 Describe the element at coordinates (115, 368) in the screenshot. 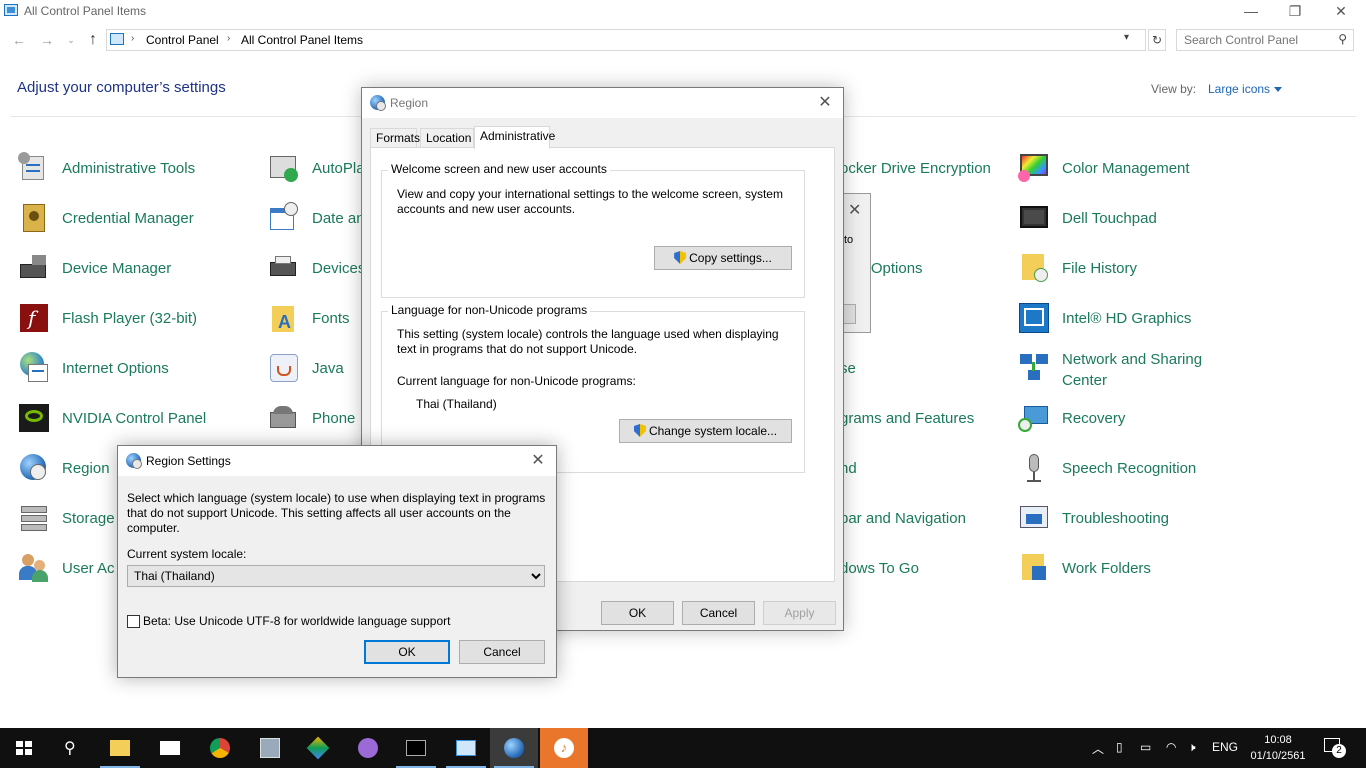

I see `item-label: Internet Options` at that location.